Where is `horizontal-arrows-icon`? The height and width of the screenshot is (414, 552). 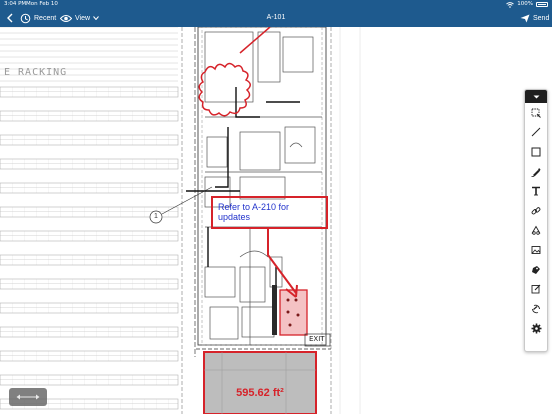 horizontal-arrows-icon is located at coordinates (28, 397).